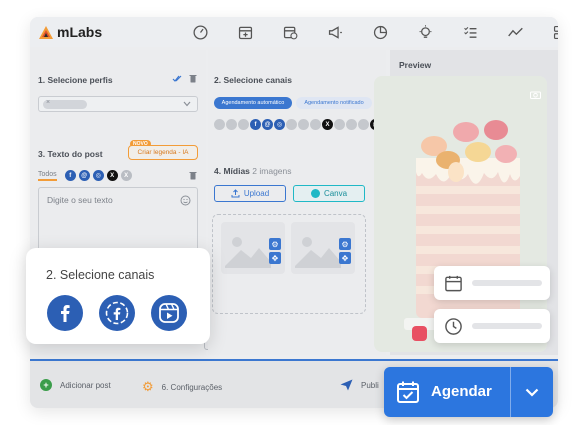 The height and width of the screenshot is (425, 574). What do you see at coordinates (163, 152) in the screenshot?
I see `ai-caption-button: Criar legenda - IA` at bounding box center [163, 152].